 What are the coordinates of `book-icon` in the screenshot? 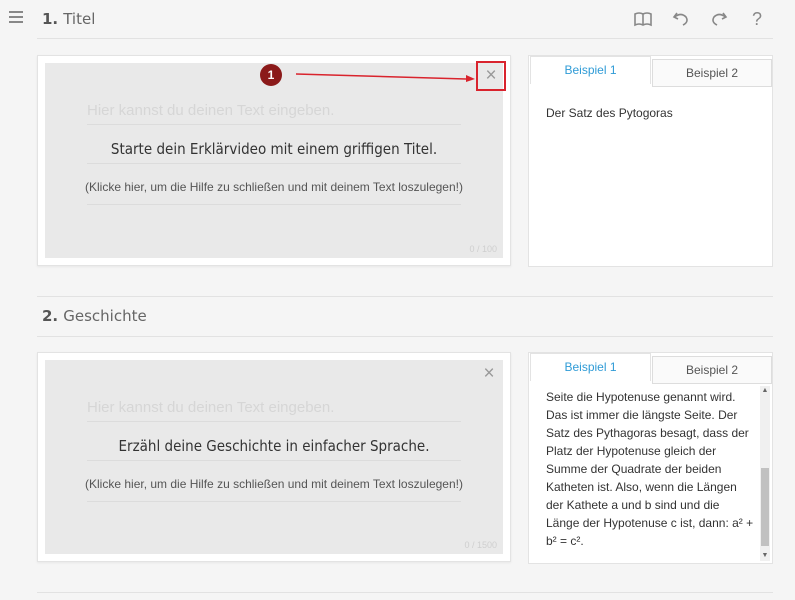 It's located at (643, 19).